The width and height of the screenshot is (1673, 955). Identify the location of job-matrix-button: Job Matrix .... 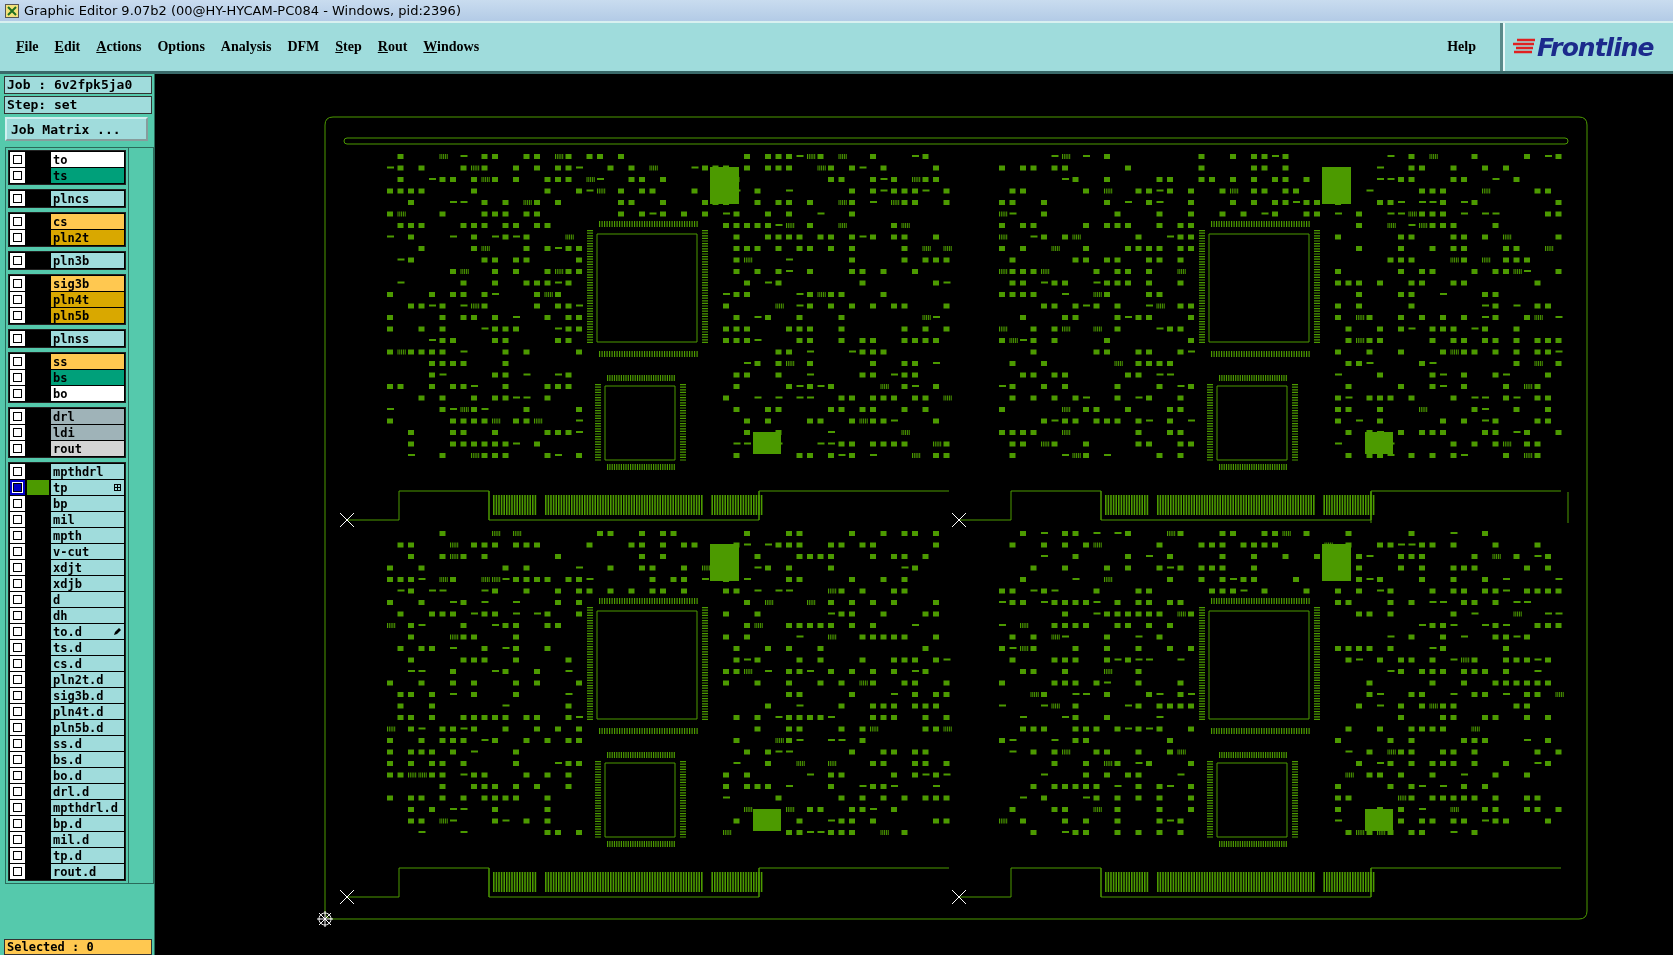
(76, 129).